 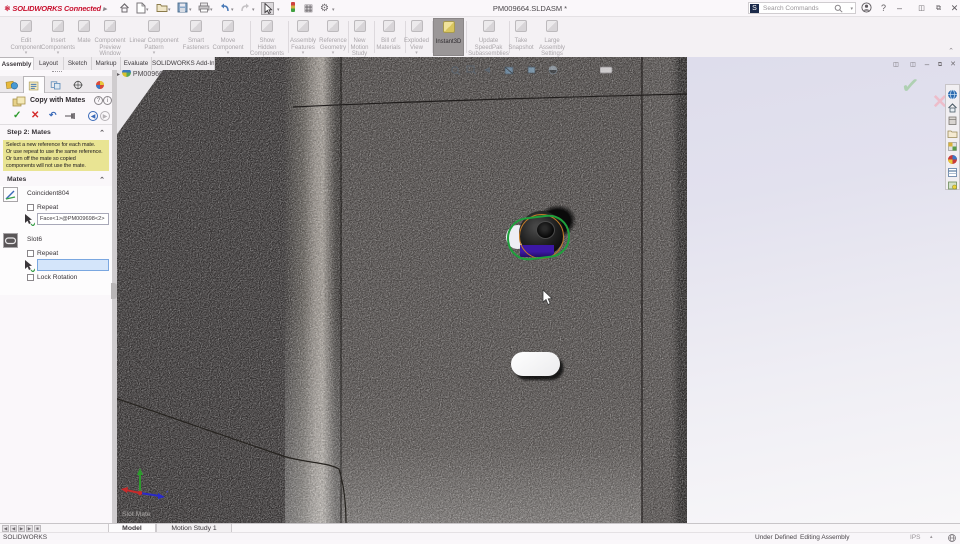 I want to click on status-units-caret: ▴, so click(x=931, y=537).